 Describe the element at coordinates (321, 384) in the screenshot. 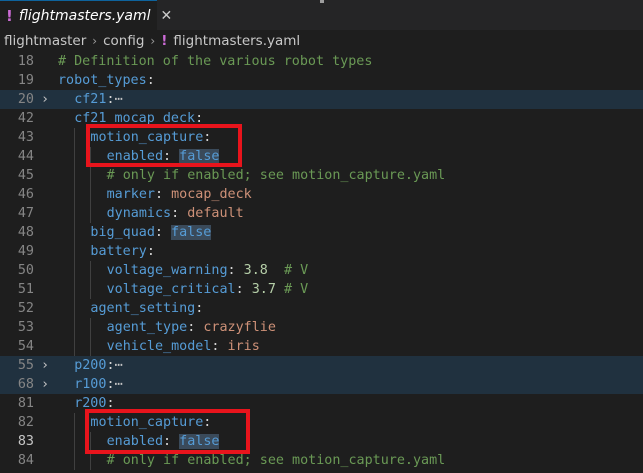

I see `code-line-68: 68 › r100:⋯` at that location.